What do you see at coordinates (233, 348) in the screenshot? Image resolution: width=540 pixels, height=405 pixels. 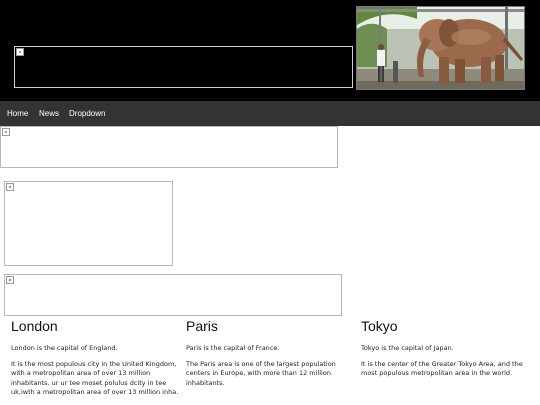 I see `city-paragraph: Paris is the capital of France.` at bounding box center [233, 348].